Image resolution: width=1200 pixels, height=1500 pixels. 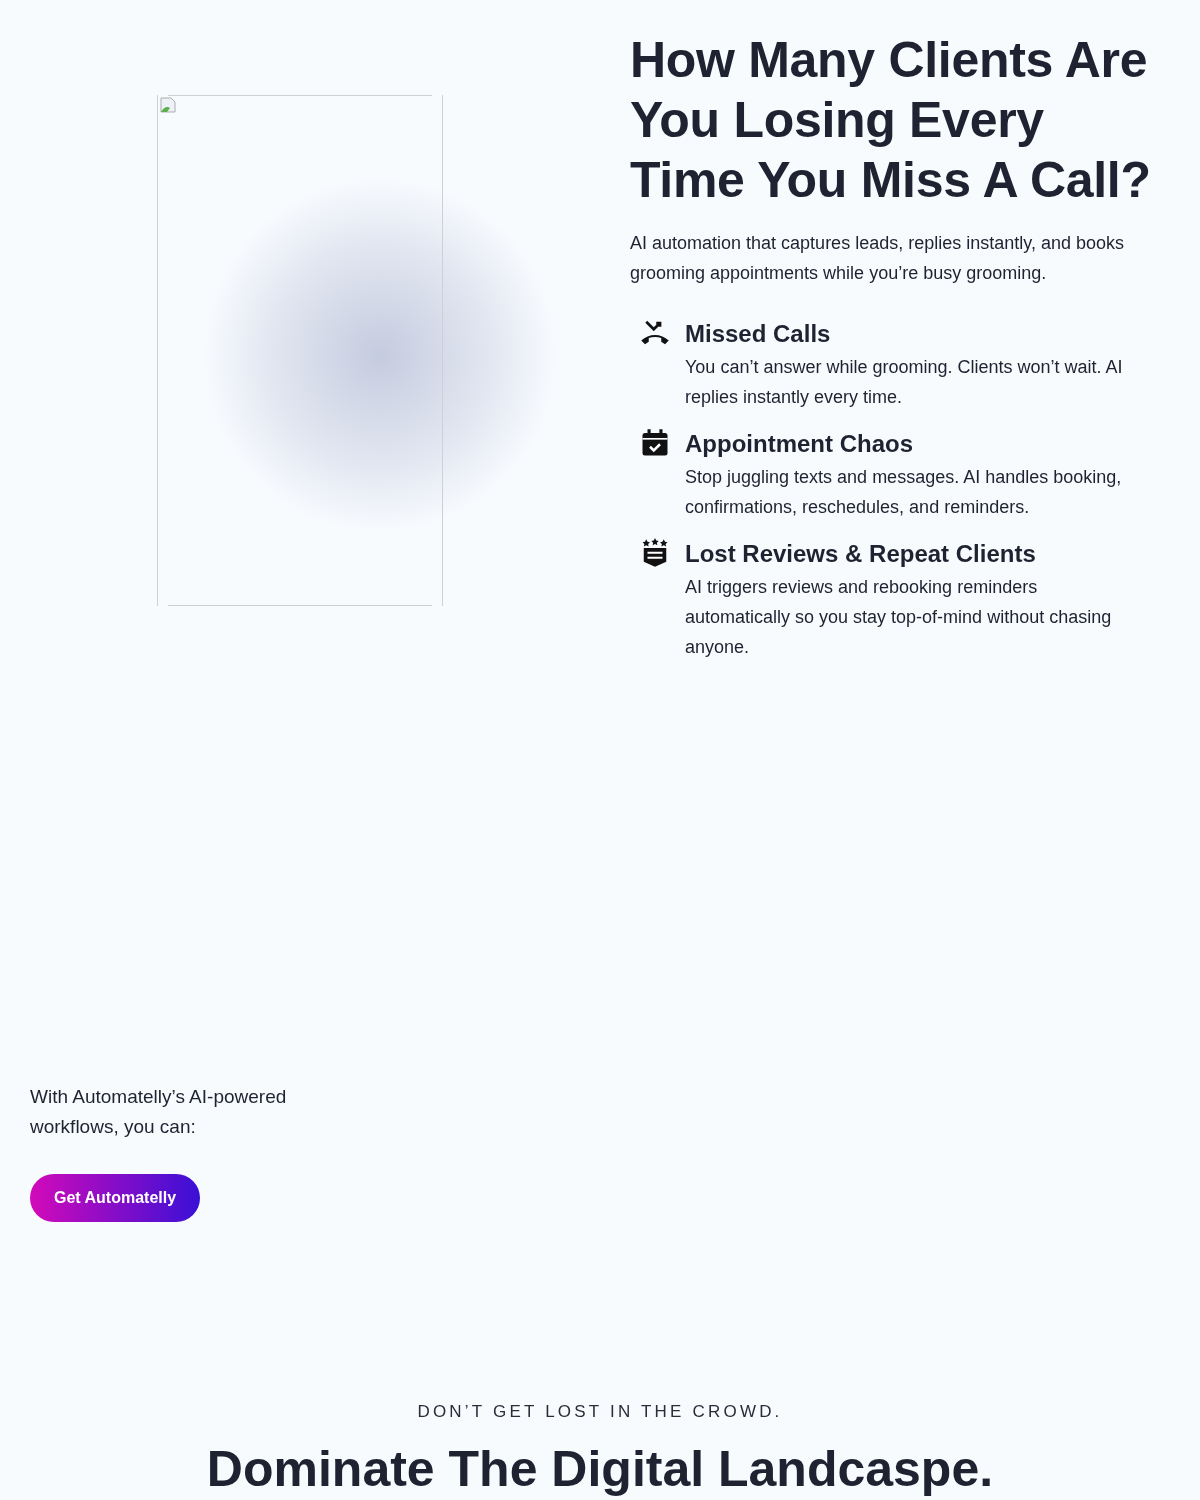 I want to click on hero-heading: How Many Clients Are You Losing Every Time You Miss A Call?, so click(x=891, y=120).